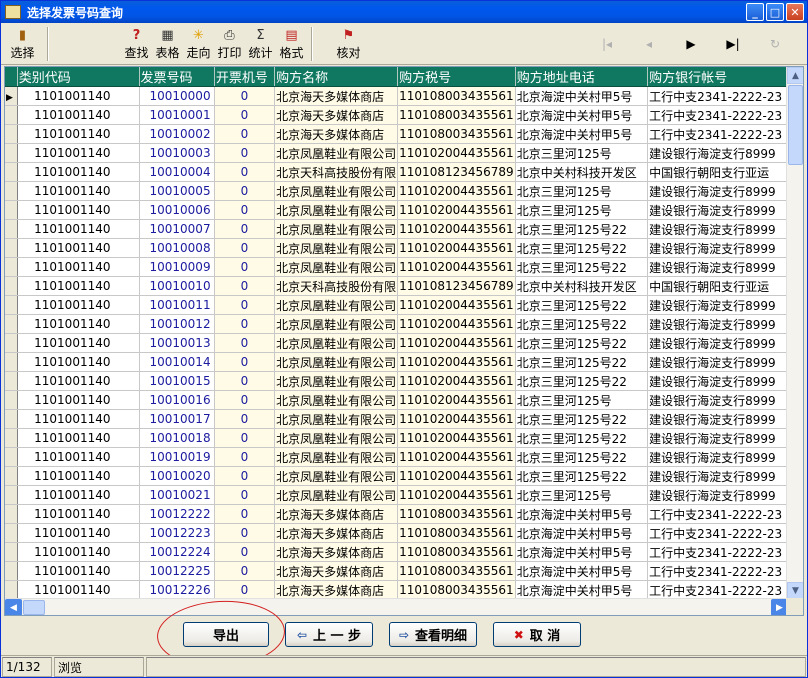 This screenshot has height=678, width=808. What do you see at coordinates (291, 44) in the screenshot?
I see `format-button: ▤ 格式` at bounding box center [291, 44].